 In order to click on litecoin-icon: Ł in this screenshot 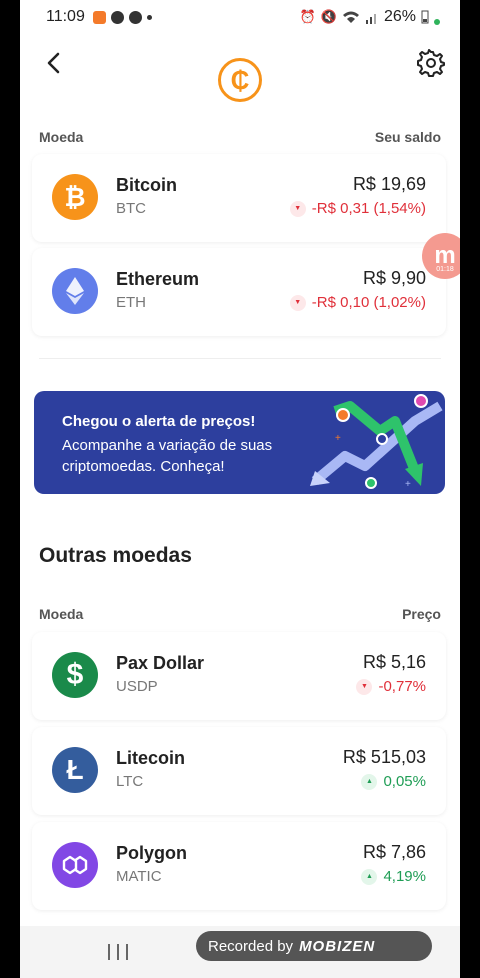, I will do `click(75, 770)`.